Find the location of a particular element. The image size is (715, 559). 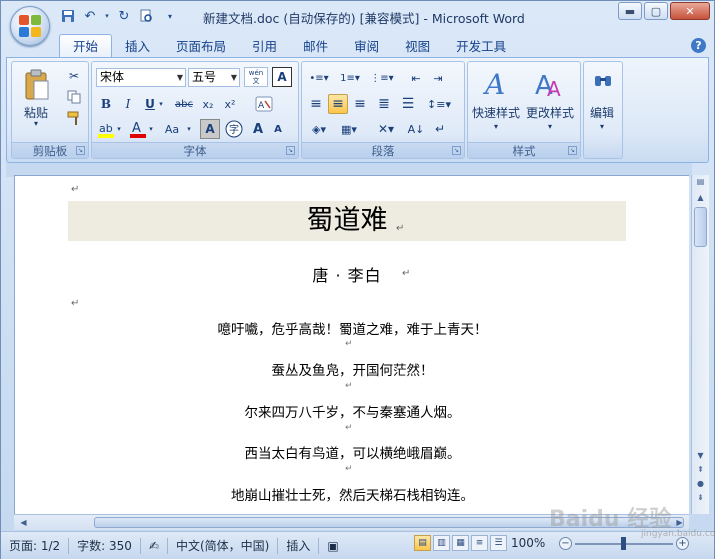

font-color-icon: A is located at coordinates (138, 129).